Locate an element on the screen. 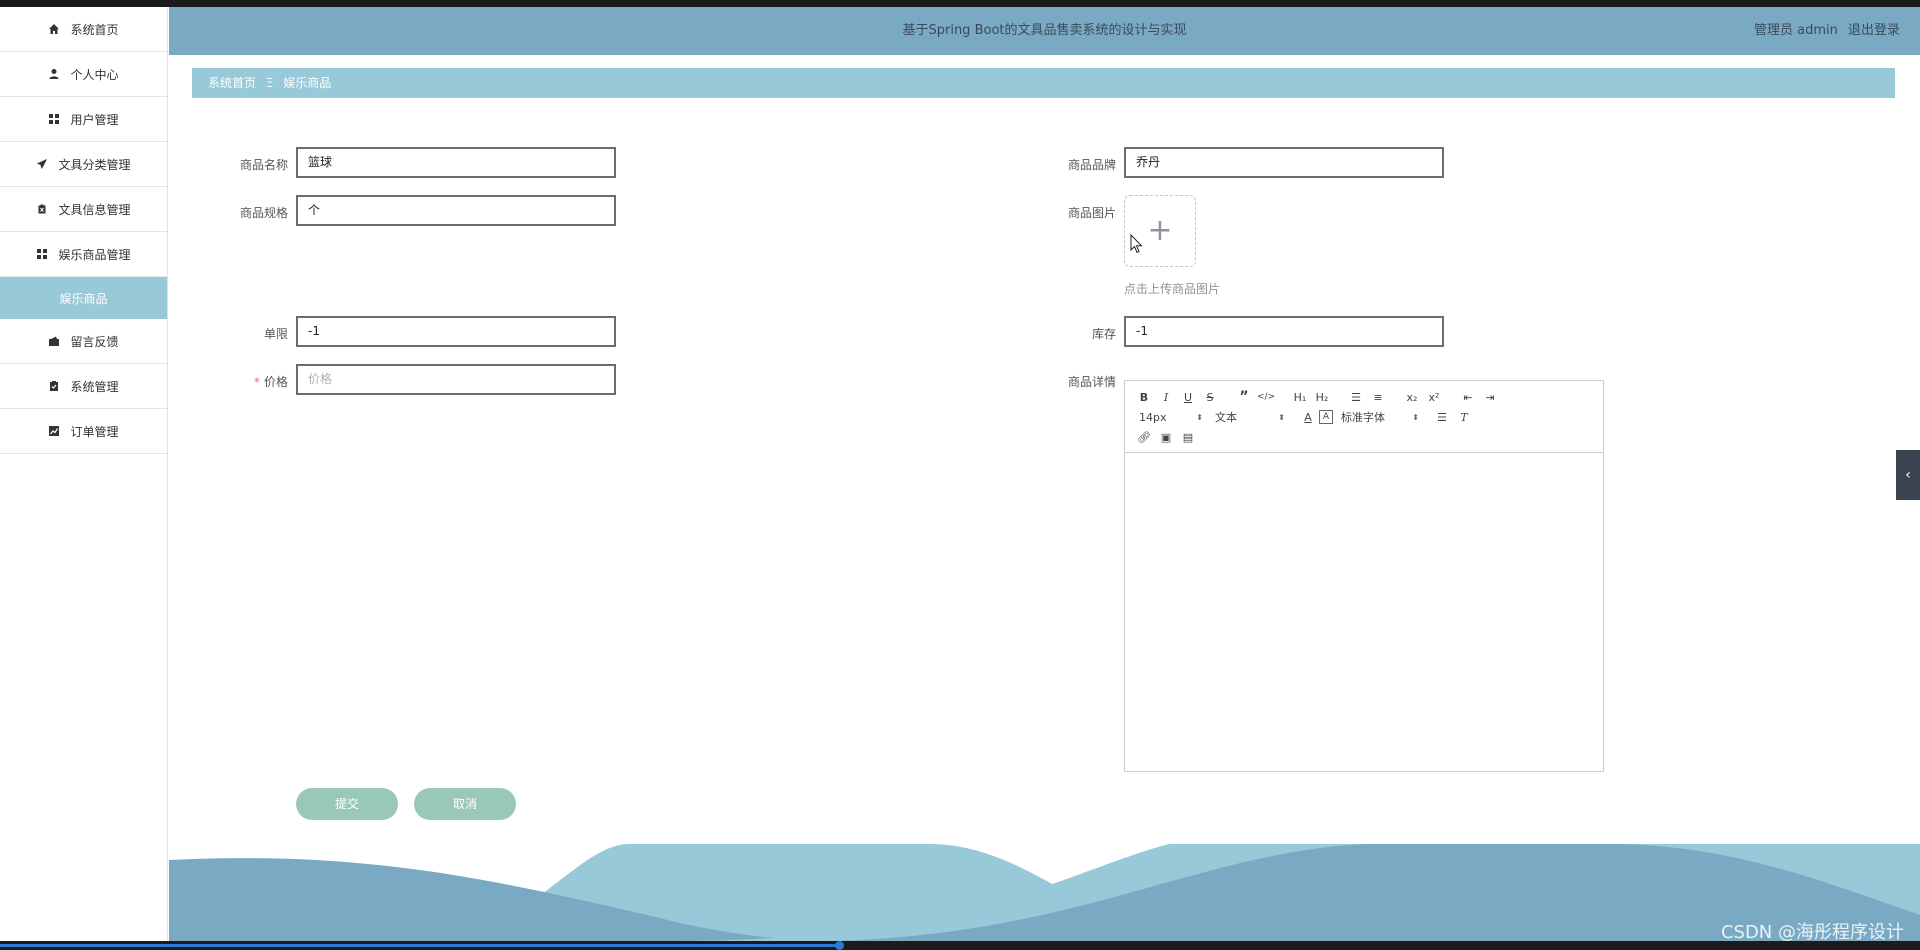 Image resolution: width=1920 pixels, height=950 pixels. breadcrumb-home: 系统首页 is located at coordinates (232, 83).